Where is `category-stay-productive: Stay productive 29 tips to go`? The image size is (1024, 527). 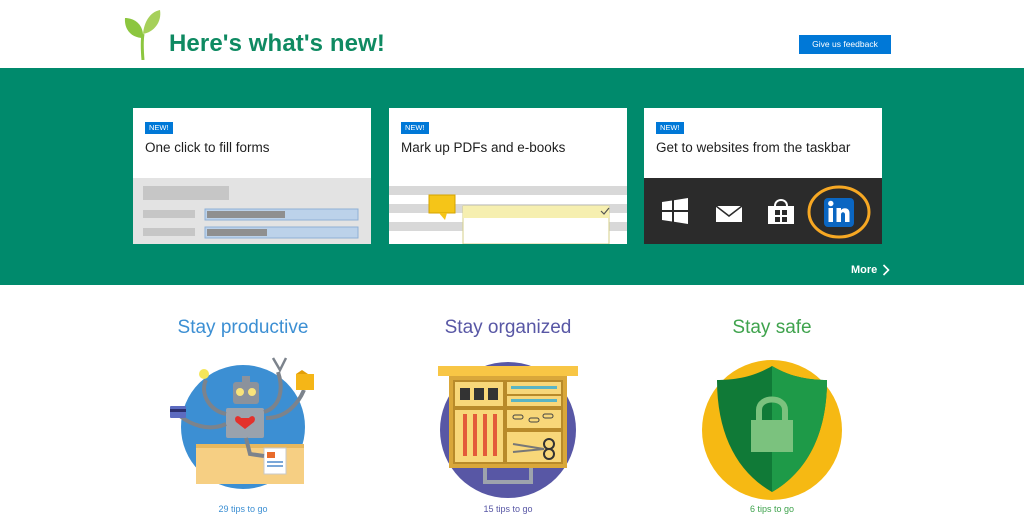
category-stay-productive: Stay productive 29 tips to go is located at coordinates (243, 415).